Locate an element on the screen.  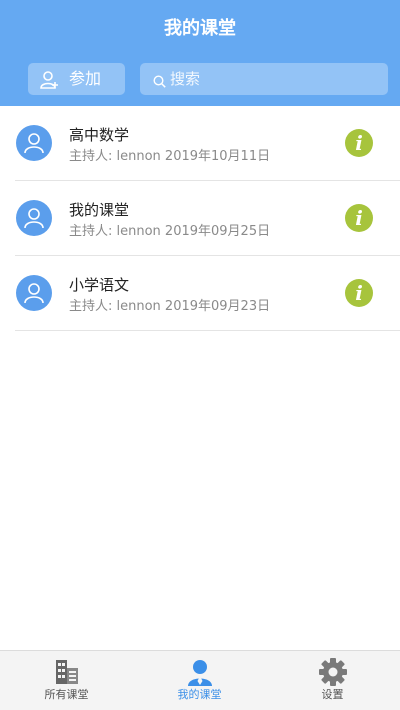
search-icon is located at coordinates (159, 80).